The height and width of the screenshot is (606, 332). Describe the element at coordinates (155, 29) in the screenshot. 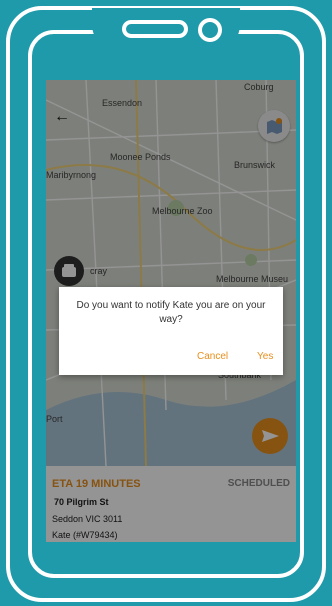

I see `speaker-icon` at that location.